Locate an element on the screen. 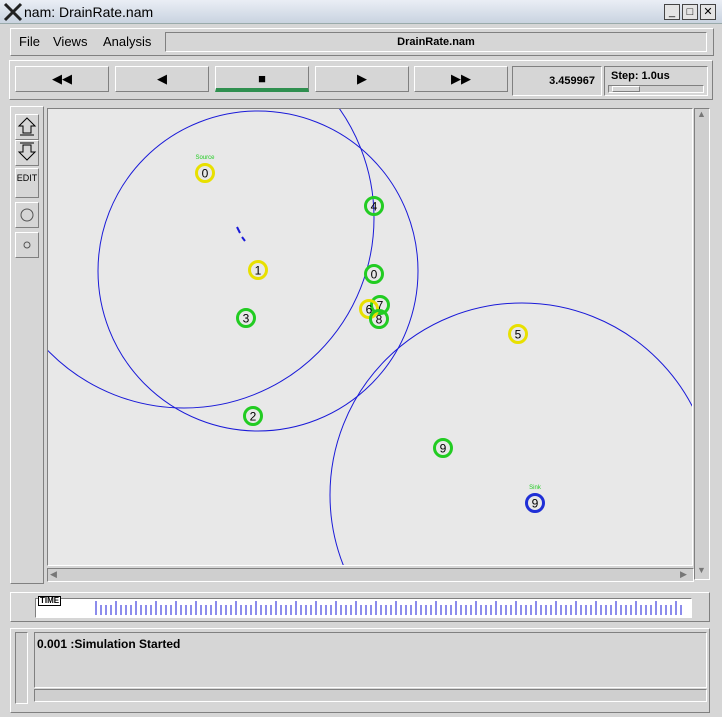 The width and height of the screenshot is (722, 717). fast-forward-button: ▶▶ is located at coordinates (461, 79).